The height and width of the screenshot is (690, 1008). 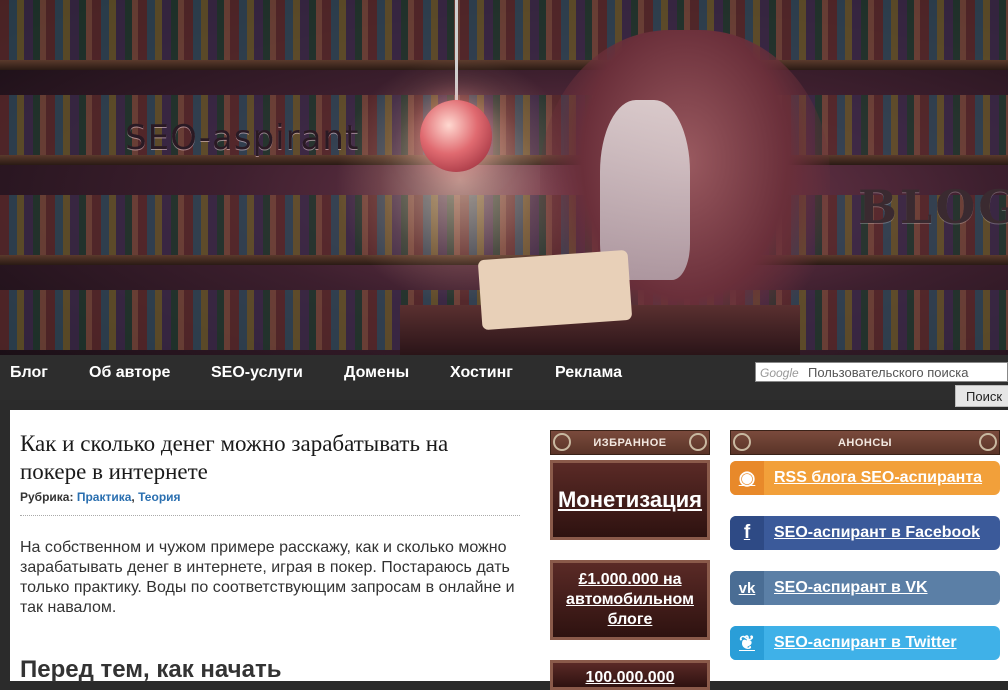 What do you see at coordinates (376, 373) in the screenshot?
I see `nav-item-domains: Домены` at bounding box center [376, 373].